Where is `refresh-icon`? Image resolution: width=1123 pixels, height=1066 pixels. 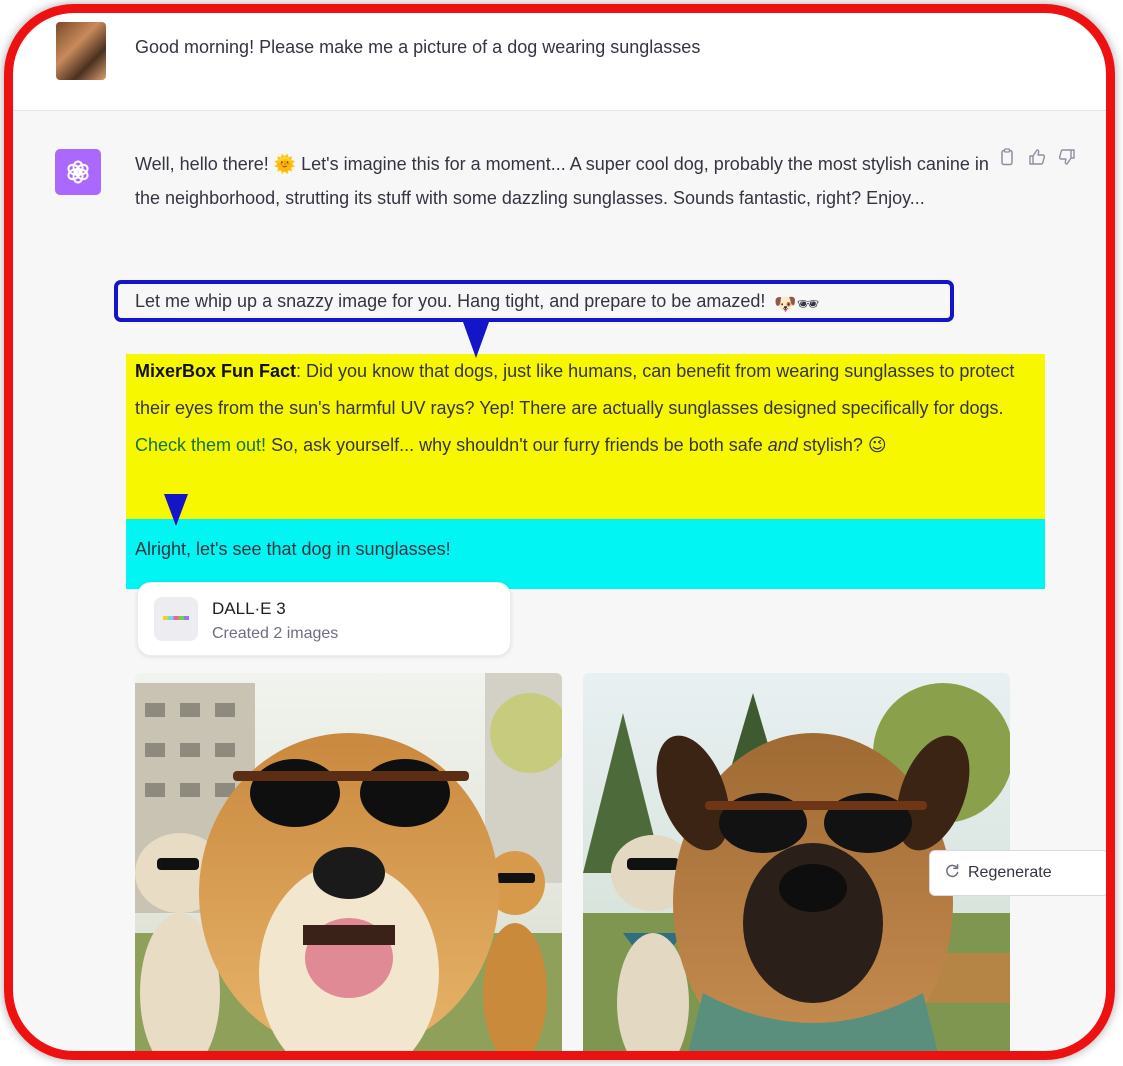 refresh-icon is located at coordinates (952, 873).